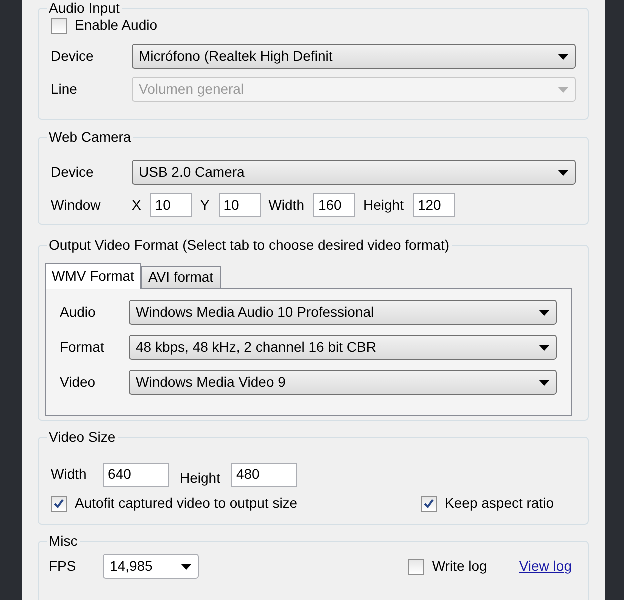  What do you see at coordinates (78, 382) in the screenshot?
I see `field-label: Video` at bounding box center [78, 382].